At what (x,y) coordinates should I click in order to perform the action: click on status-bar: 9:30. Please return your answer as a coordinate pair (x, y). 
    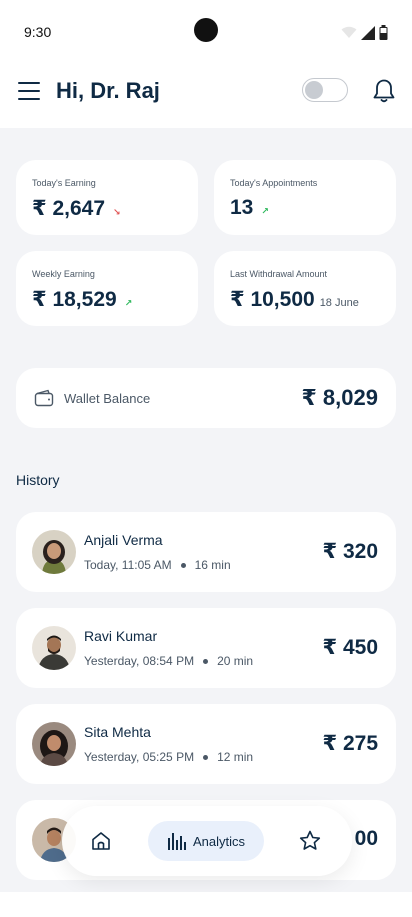
    Looking at the image, I should click on (206, 31).